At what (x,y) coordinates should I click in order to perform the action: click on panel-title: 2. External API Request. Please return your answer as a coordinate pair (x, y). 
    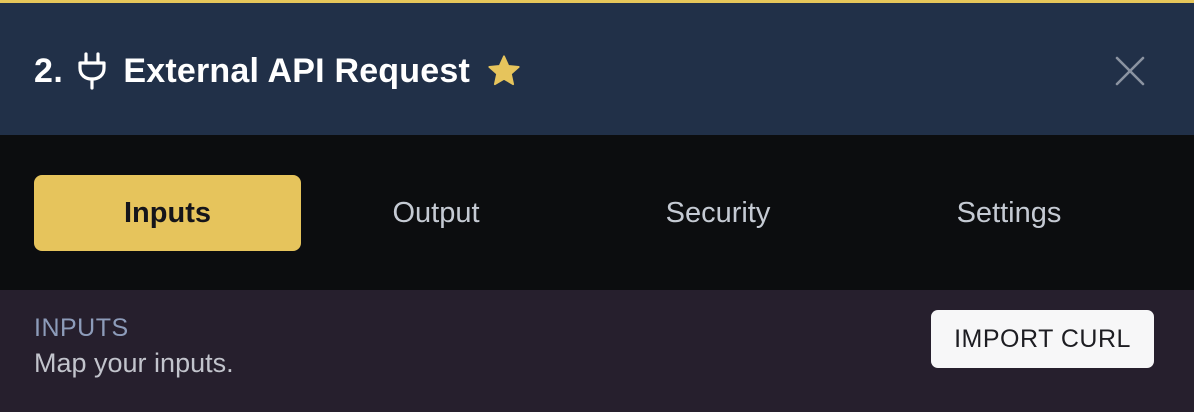
    Looking at the image, I should click on (278, 71).